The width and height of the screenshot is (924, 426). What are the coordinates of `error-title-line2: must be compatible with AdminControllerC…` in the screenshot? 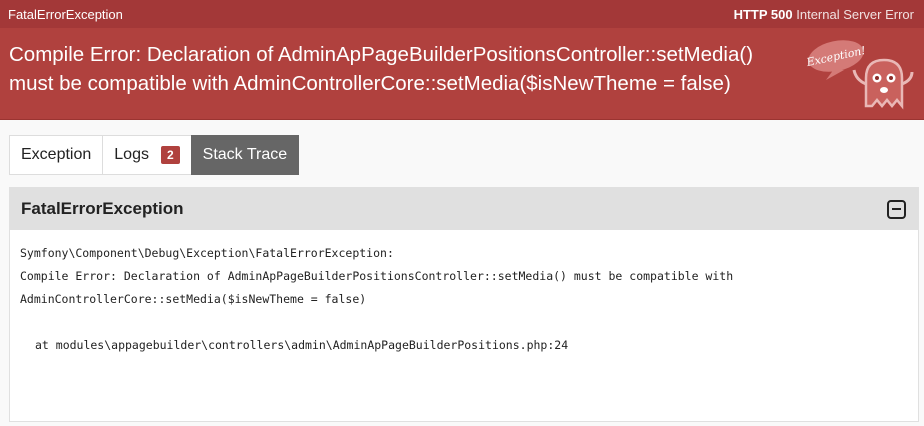 It's located at (370, 83).